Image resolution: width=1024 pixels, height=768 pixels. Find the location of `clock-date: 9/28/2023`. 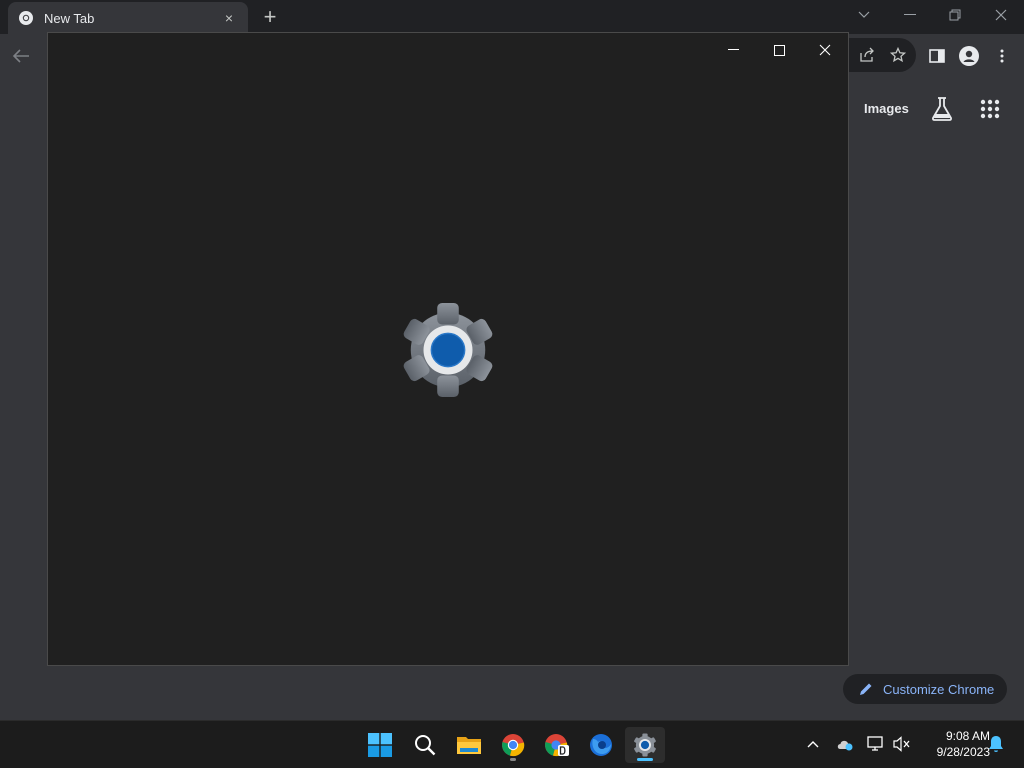

clock-date: 9/28/2023 is located at coordinates (963, 752).